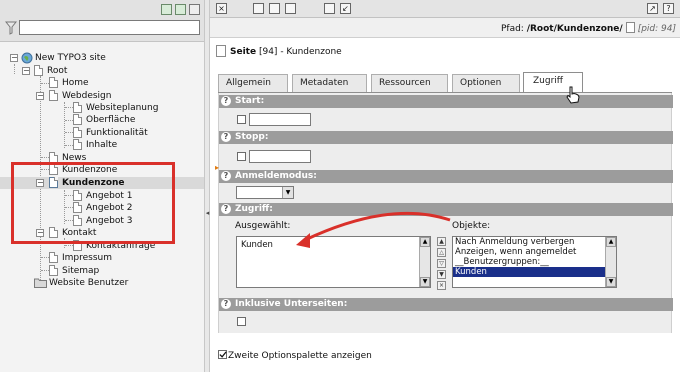  I want to click on hand-cursor-icon, so click(573, 95).